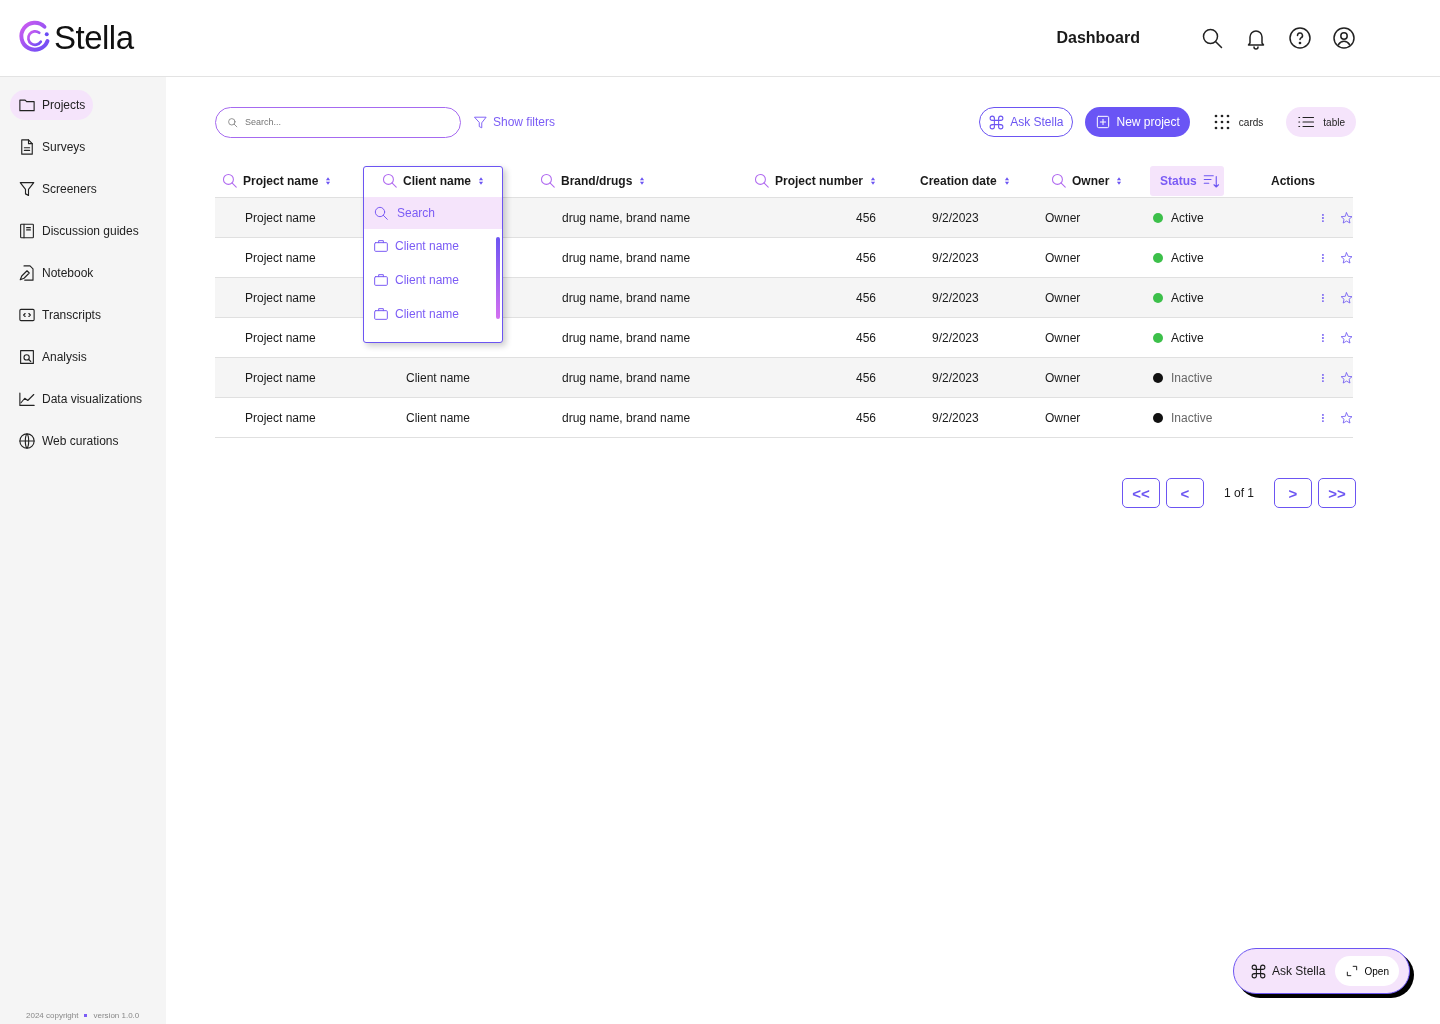  I want to click on sidebar-item: Transcripts, so click(59, 315).